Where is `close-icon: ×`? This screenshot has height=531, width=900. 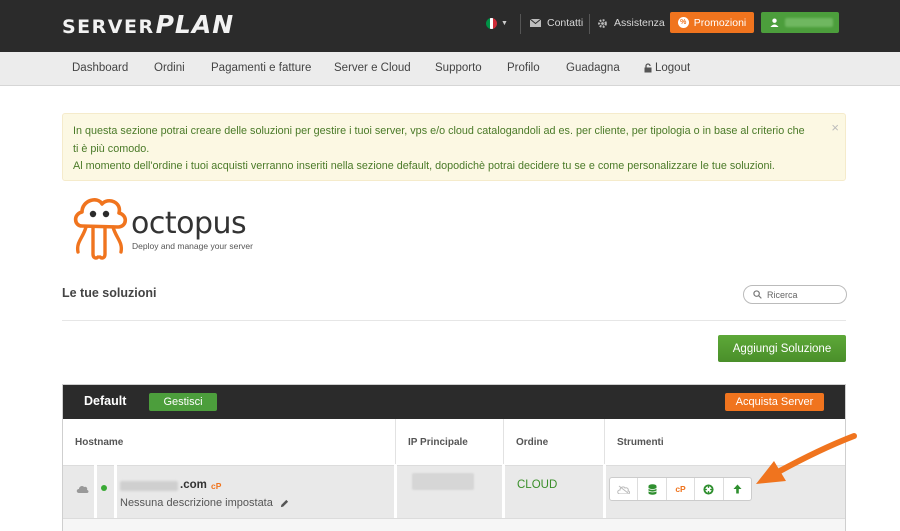 close-icon: × is located at coordinates (835, 128).